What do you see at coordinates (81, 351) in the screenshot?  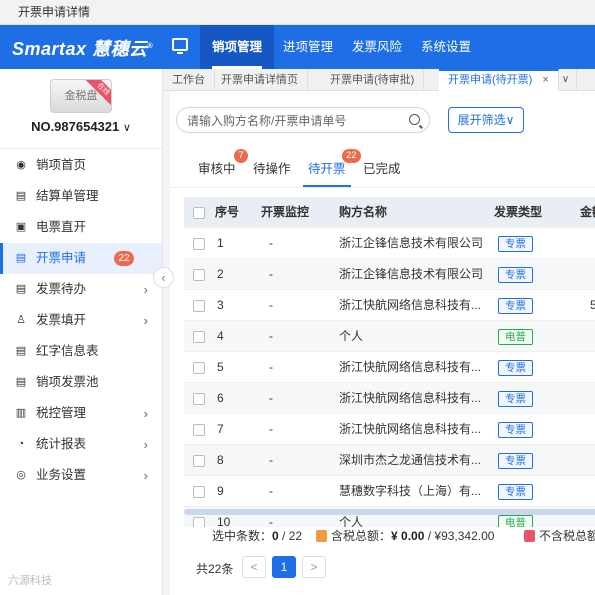 I see `sidebar-item-6: ▤ 红字信息表` at bounding box center [81, 351].